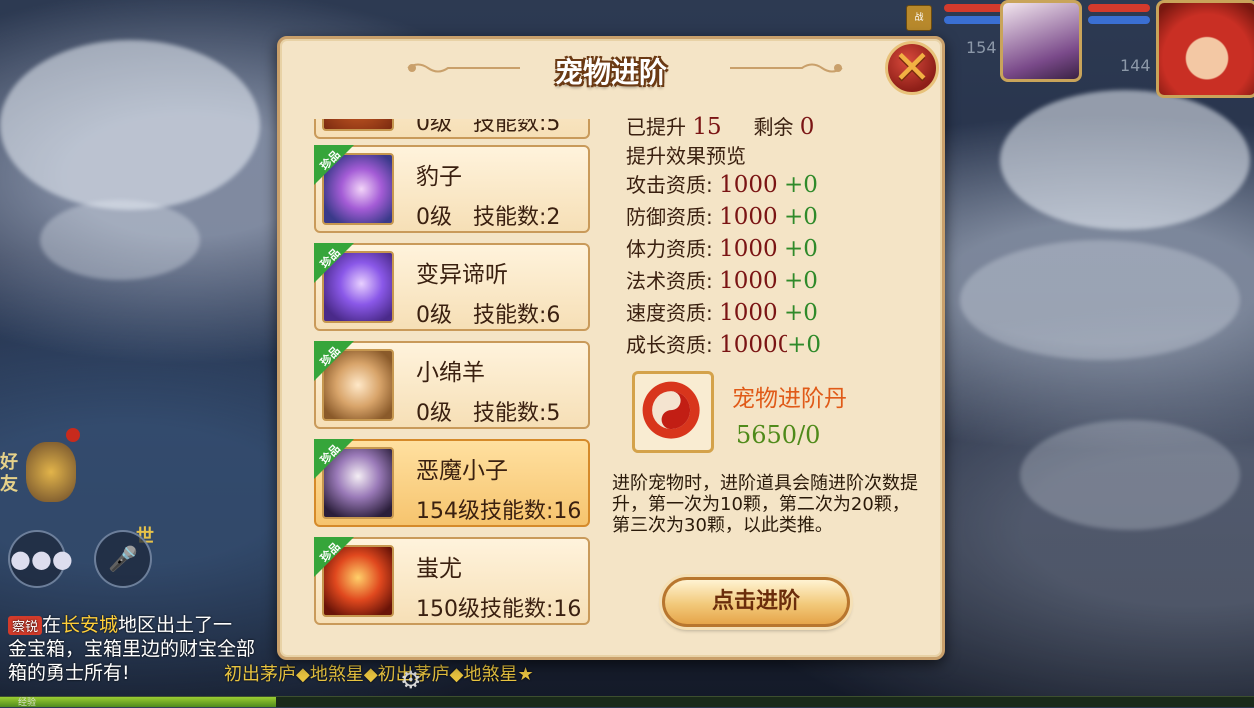 Image resolution: width=1254 pixels, height=708 pixels. Describe the element at coordinates (123, 559) in the screenshot. I see `microphone-icon: 🎤` at that location.